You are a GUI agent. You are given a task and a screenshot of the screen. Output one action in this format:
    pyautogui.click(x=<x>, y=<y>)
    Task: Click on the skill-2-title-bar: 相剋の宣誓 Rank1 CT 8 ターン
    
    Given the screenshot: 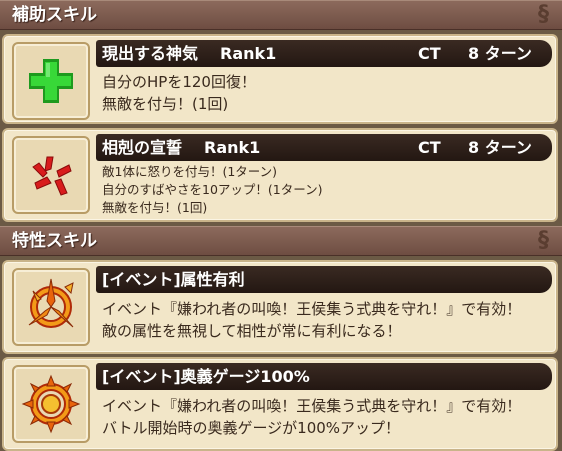 What is the action you would take?
    pyautogui.click(x=324, y=147)
    